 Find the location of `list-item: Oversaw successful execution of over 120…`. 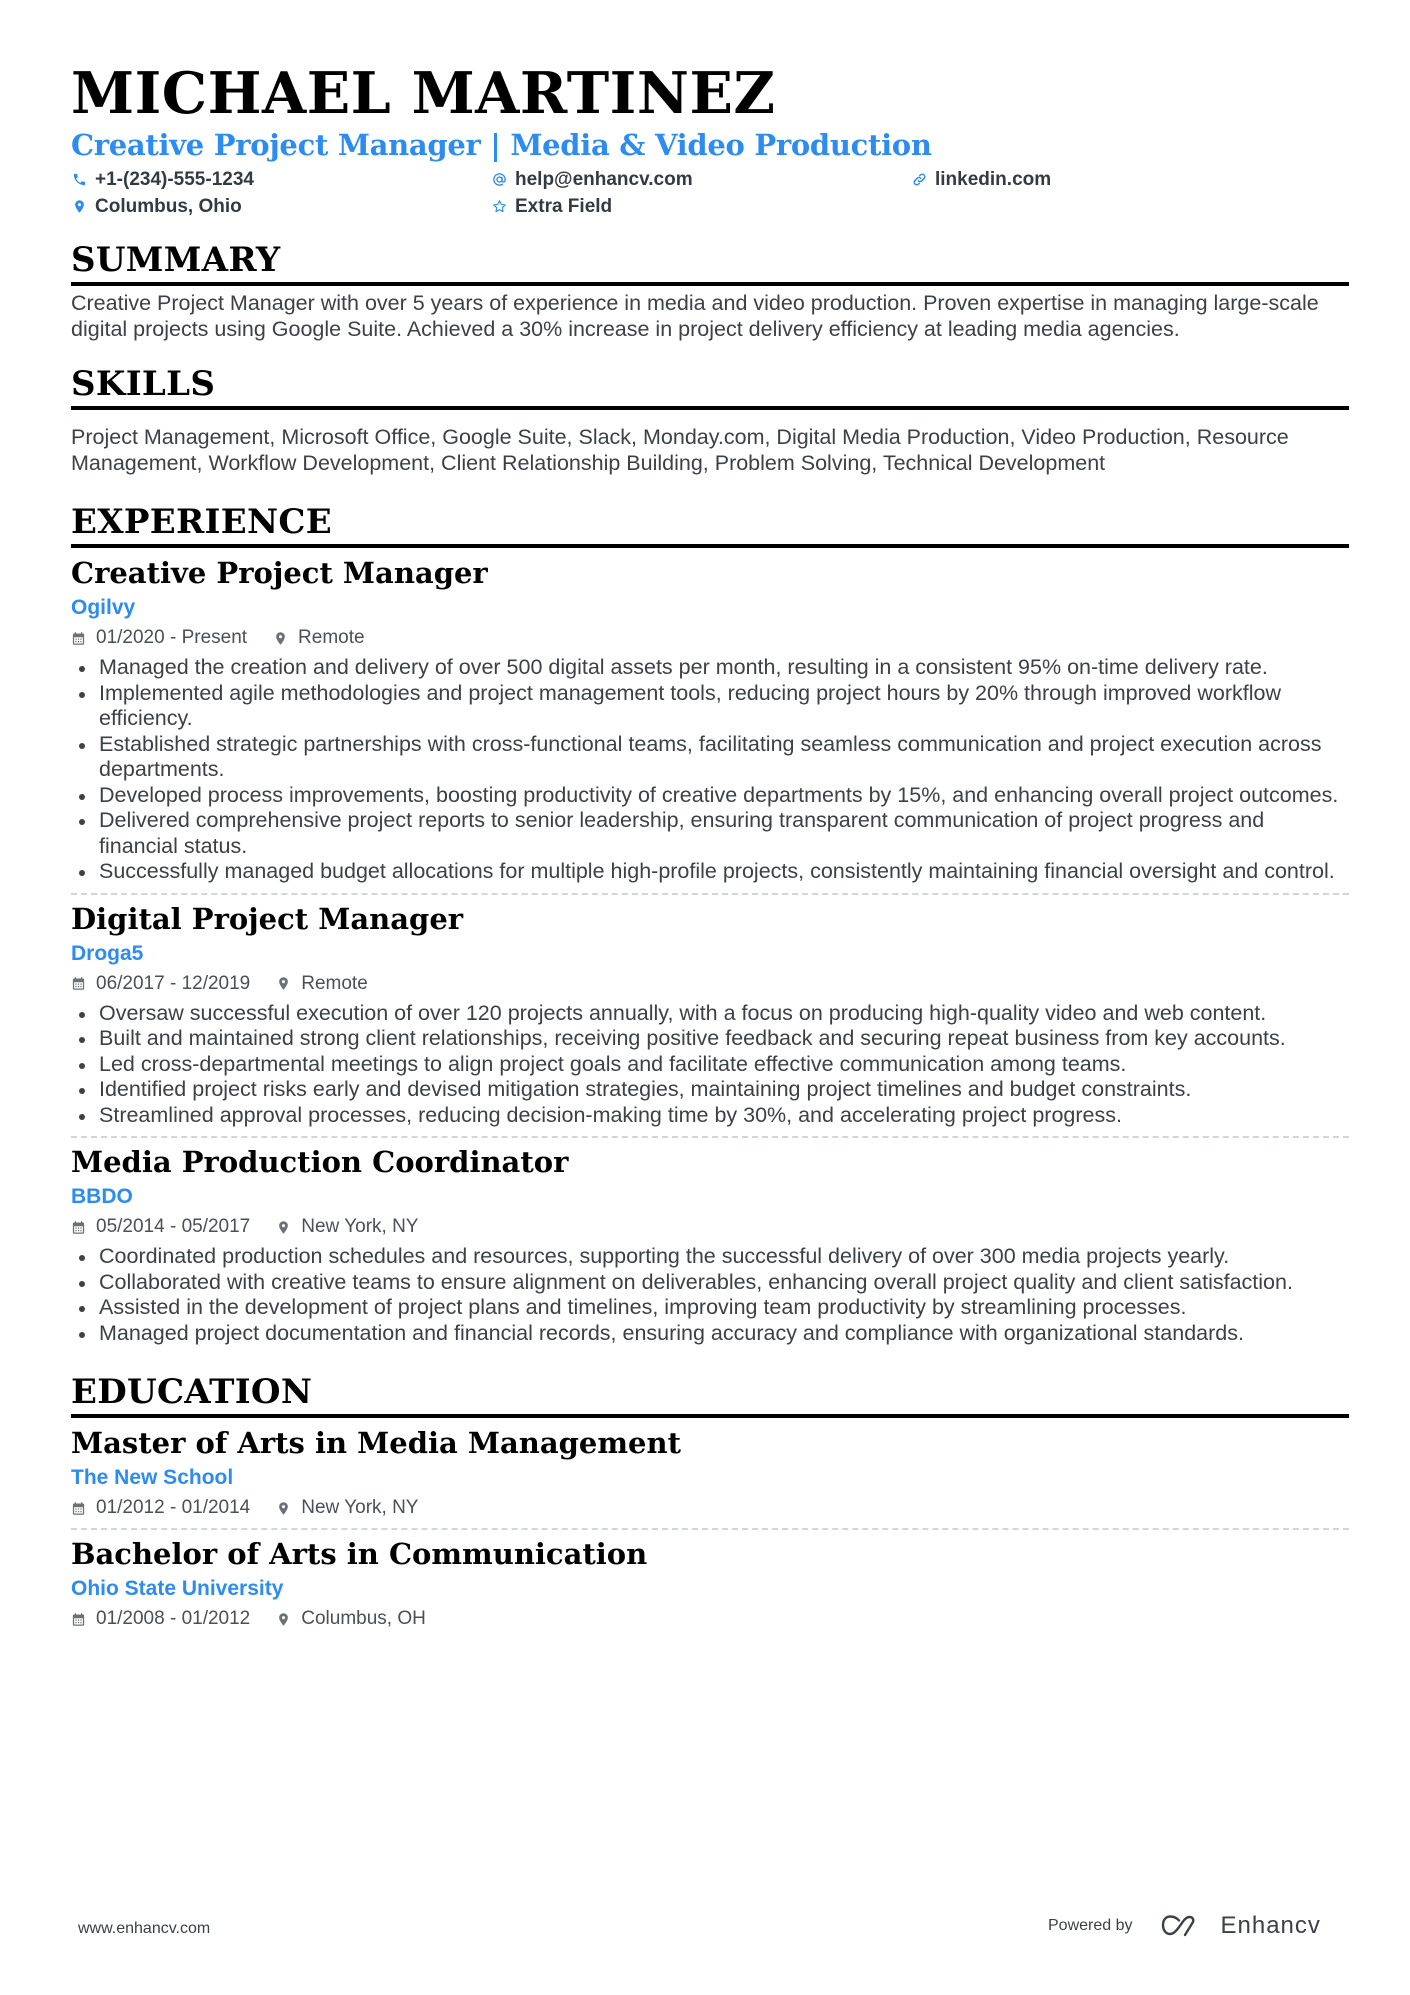

list-item: Oversaw successful execution of over 120… is located at coordinates (710, 1014).